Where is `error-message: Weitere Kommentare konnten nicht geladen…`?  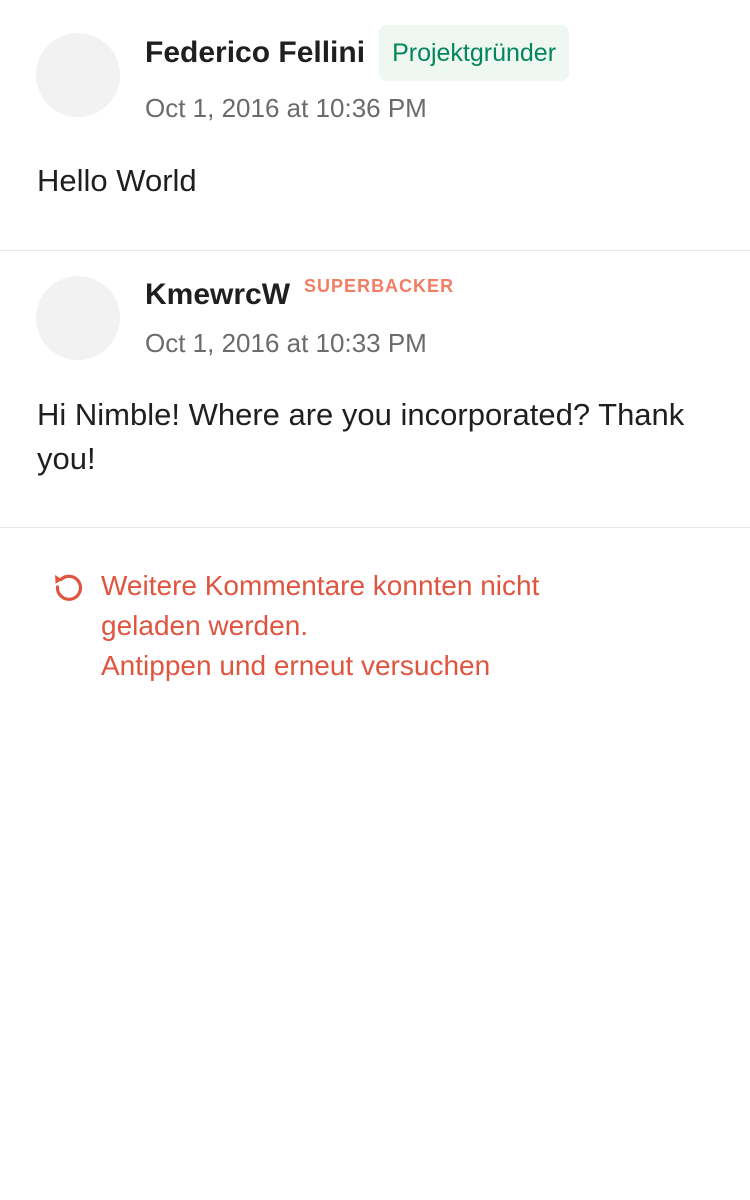
error-message: Weitere Kommentare konnten nicht geladen… is located at coordinates (381, 626).